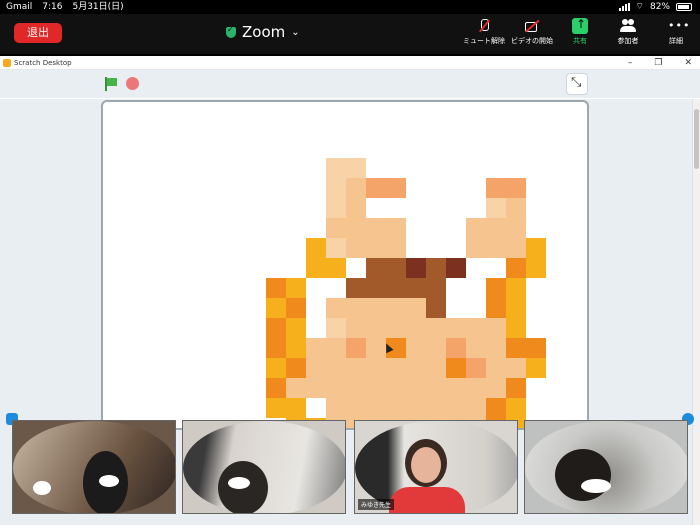  Describe the element at coordinates (38, 33) in the screenshot. I see `leave-button: 退出` at that location.